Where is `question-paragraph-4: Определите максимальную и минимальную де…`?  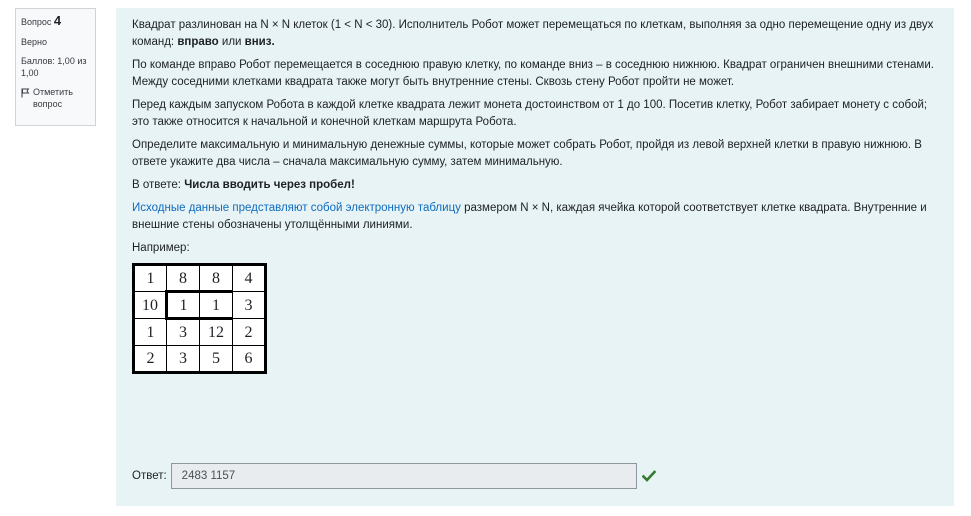
question-paragraph-4: Определите максимальную и минимальную де… is located at coordinates (527, 153).